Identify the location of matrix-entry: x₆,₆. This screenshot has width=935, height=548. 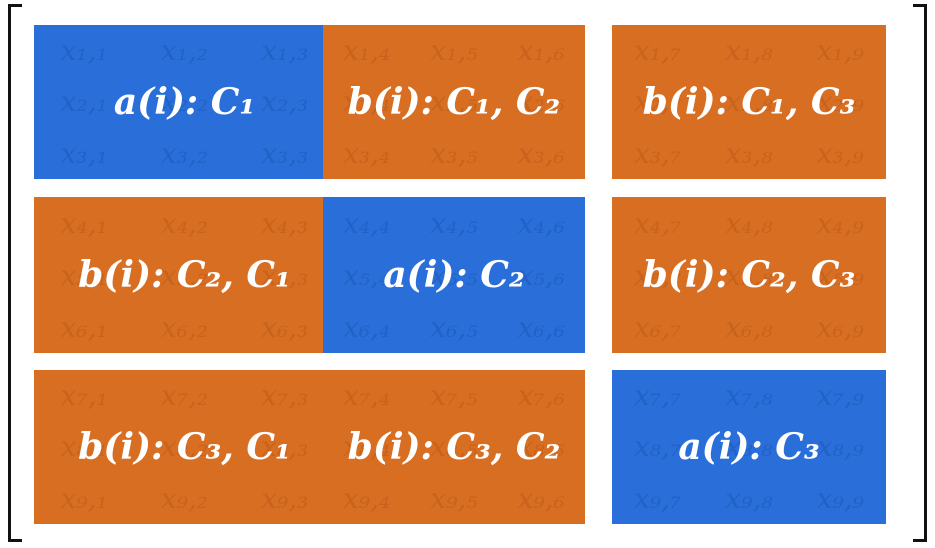
(541, 327).